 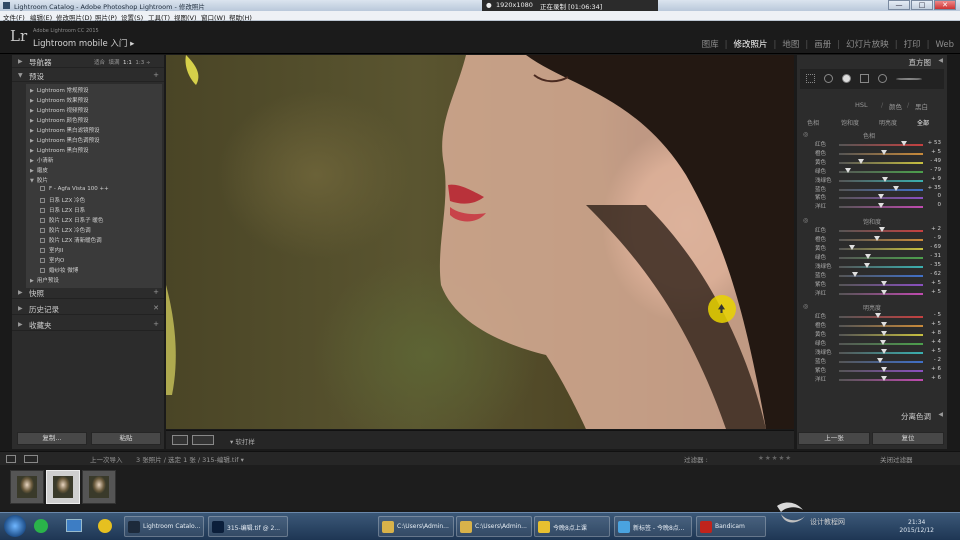 What do you see at coordinates (834, 438) in the screenshot?
I see `previous-button: 上一张` at bounding box center [834, 438].